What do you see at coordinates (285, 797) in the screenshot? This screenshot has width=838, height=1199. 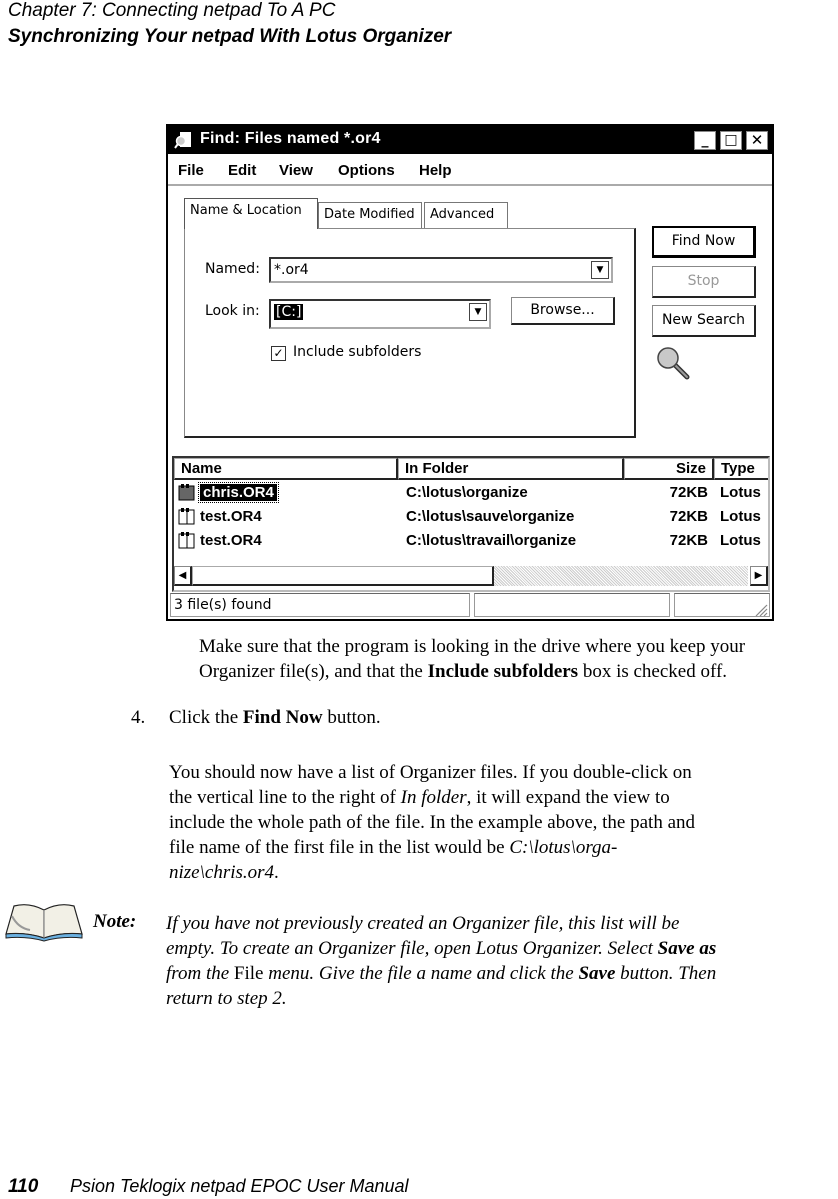 I see `text: the vertical line to the right of` at bounding box center [285, 797].